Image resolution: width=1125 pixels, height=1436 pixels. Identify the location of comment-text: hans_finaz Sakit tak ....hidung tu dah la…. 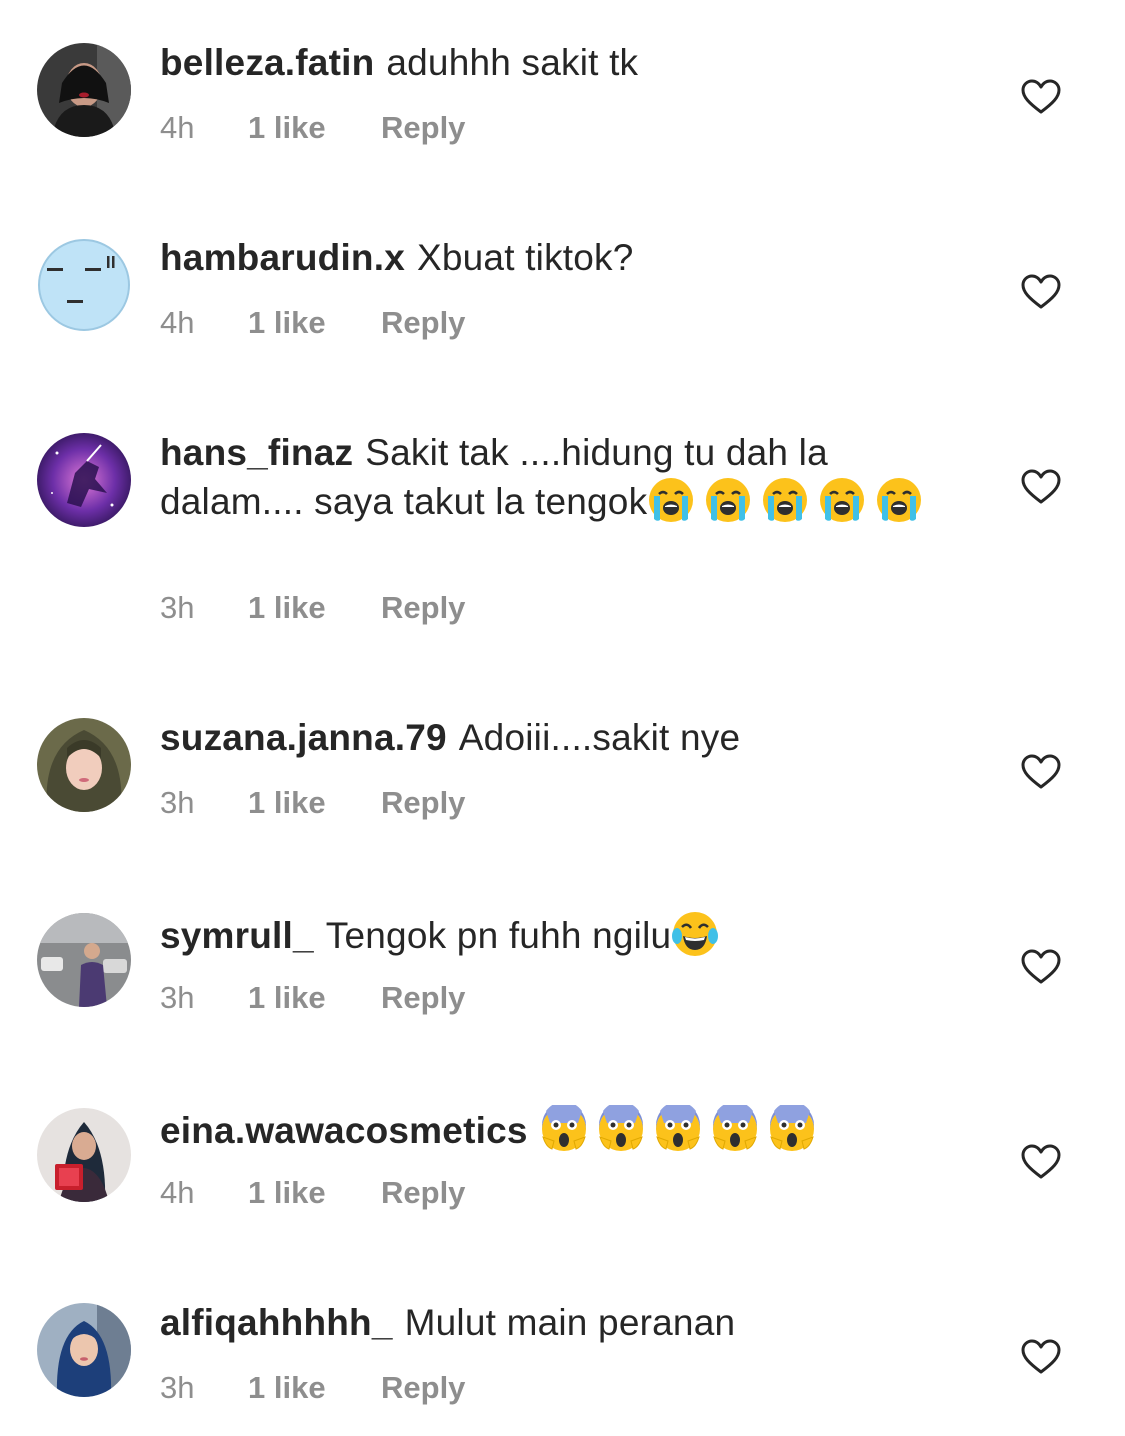
(555, 477).